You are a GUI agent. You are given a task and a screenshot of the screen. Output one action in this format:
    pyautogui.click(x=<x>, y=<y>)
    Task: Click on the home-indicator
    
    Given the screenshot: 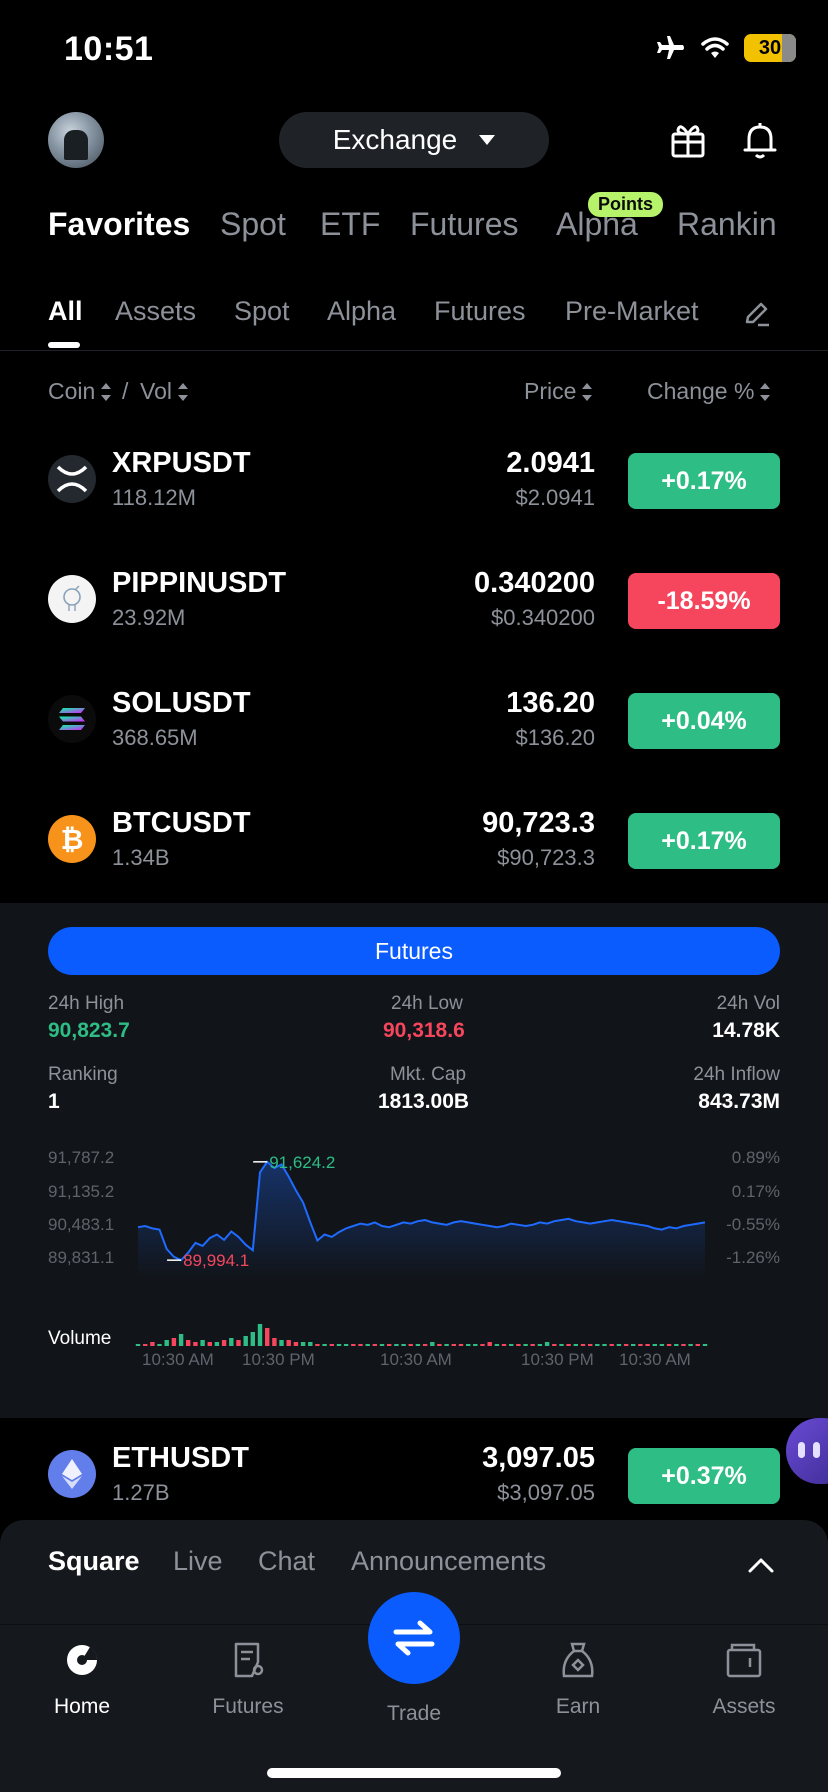 What is the action you would take?
    pyautogui.click(x=414, y=1773)
    